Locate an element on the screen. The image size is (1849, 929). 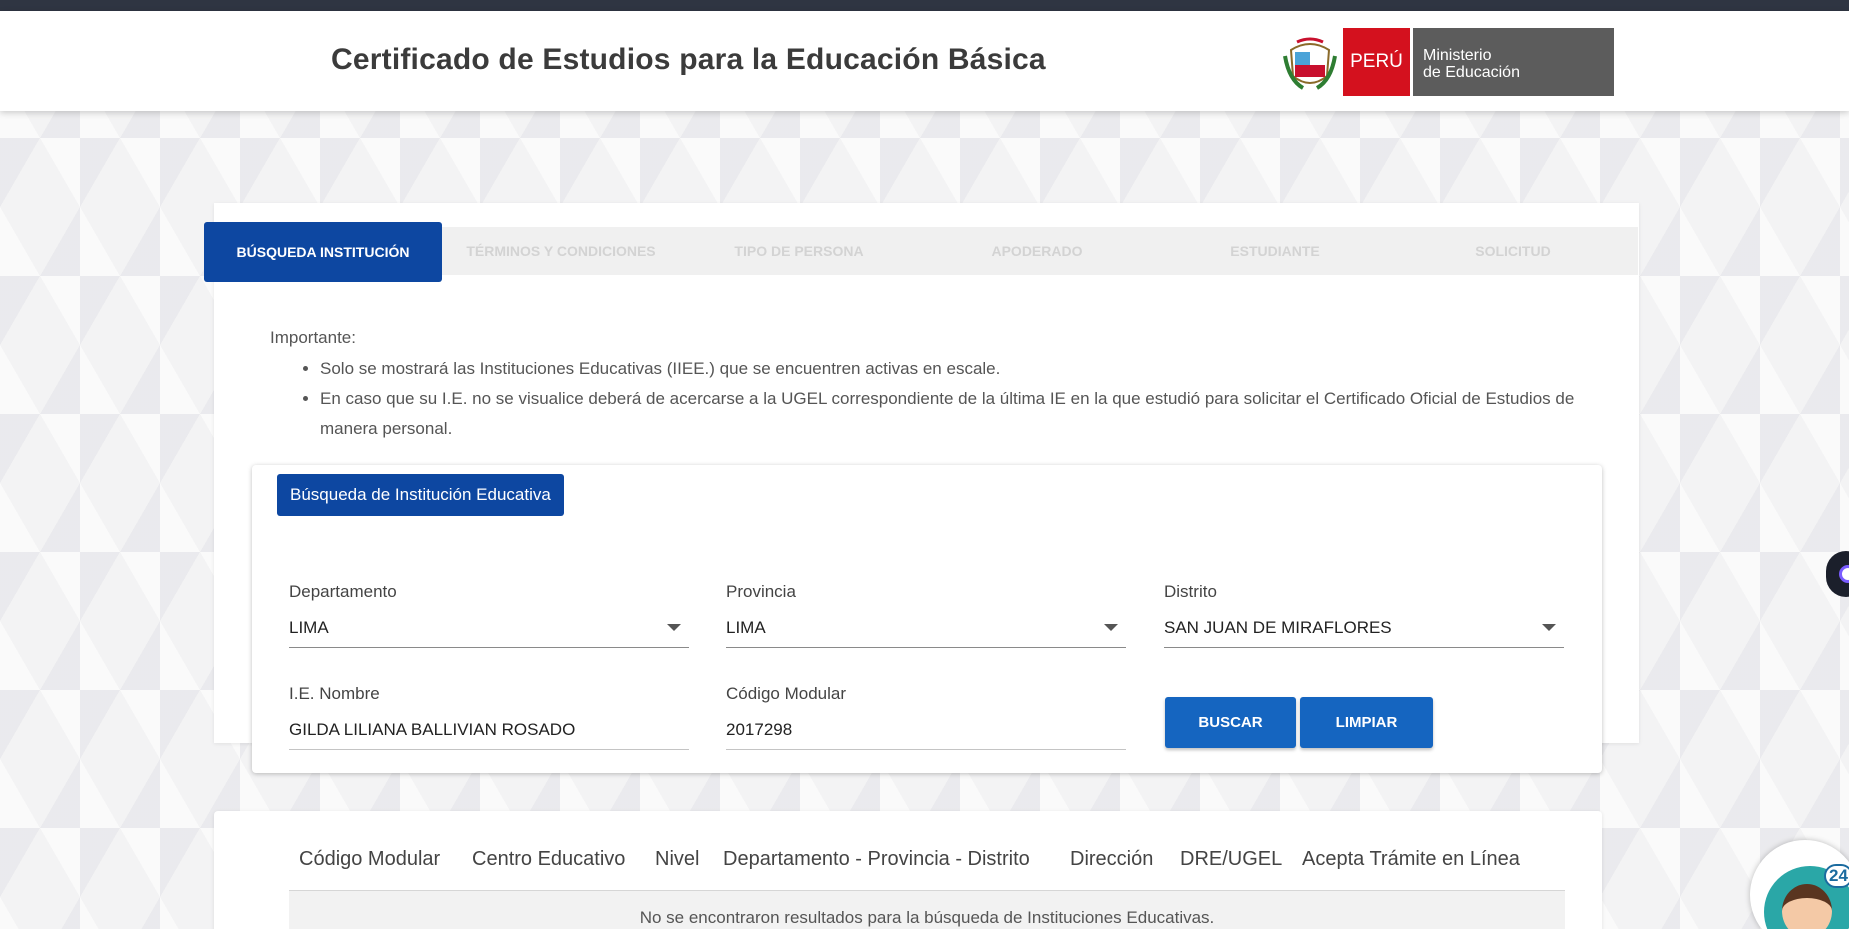
departamento-select: Departamento LIMA is located at coordinates (489, 615).